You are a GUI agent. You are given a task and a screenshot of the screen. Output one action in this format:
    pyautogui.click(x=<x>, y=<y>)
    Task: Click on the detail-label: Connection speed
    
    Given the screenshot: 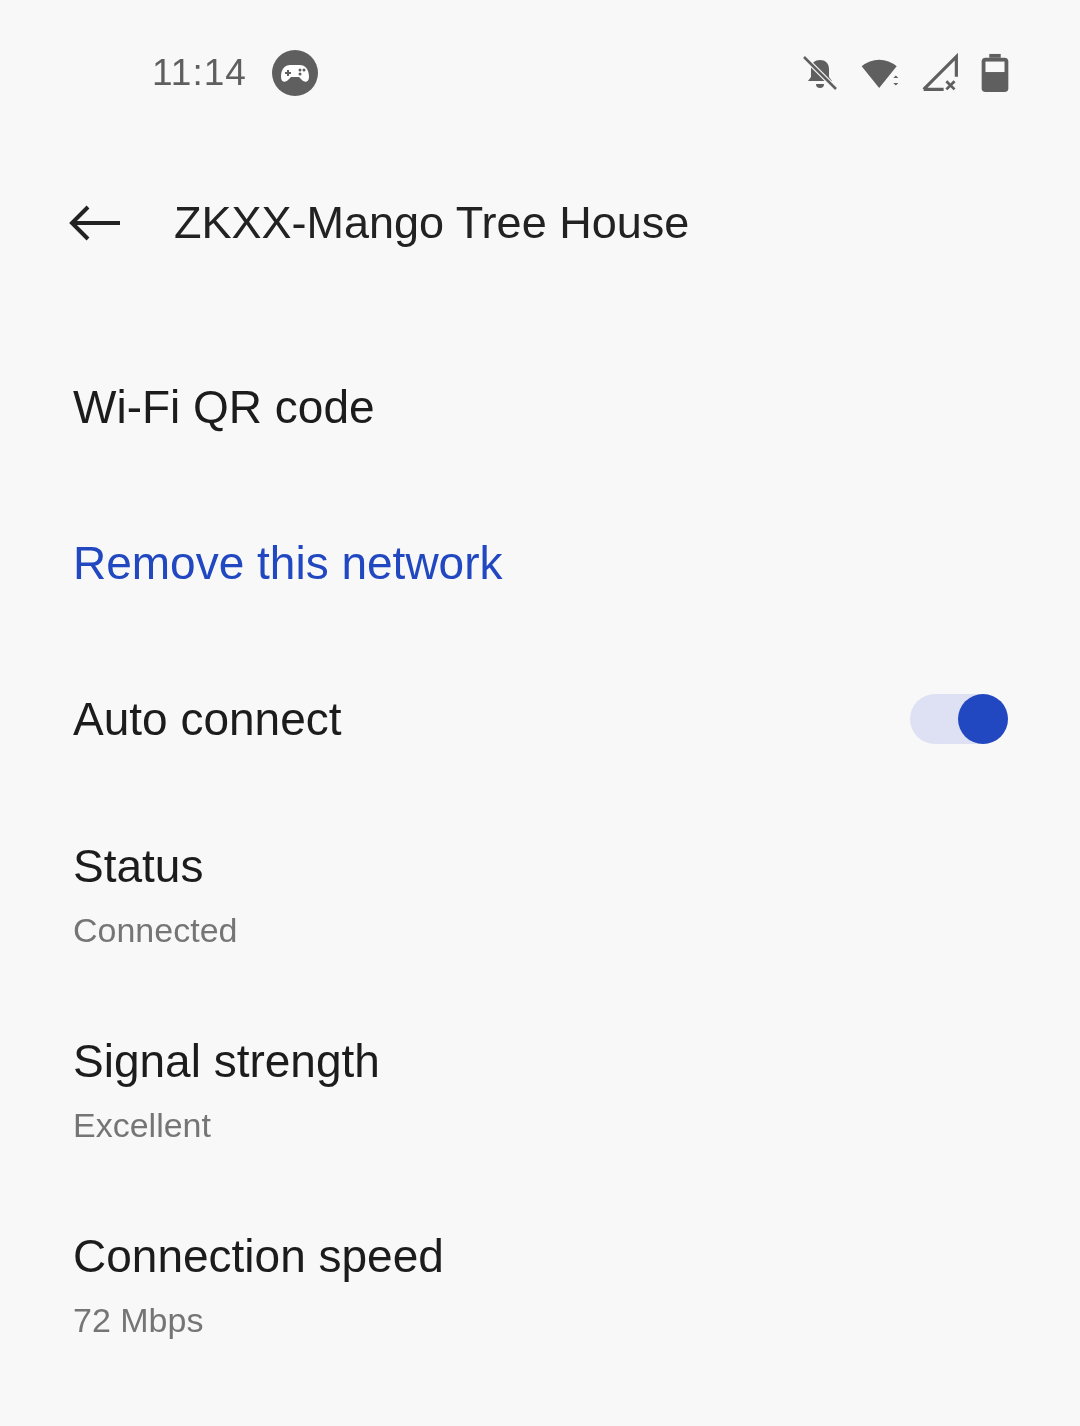 What is the action you would take?
    pyautogui.click(x=258, y=1256)
    